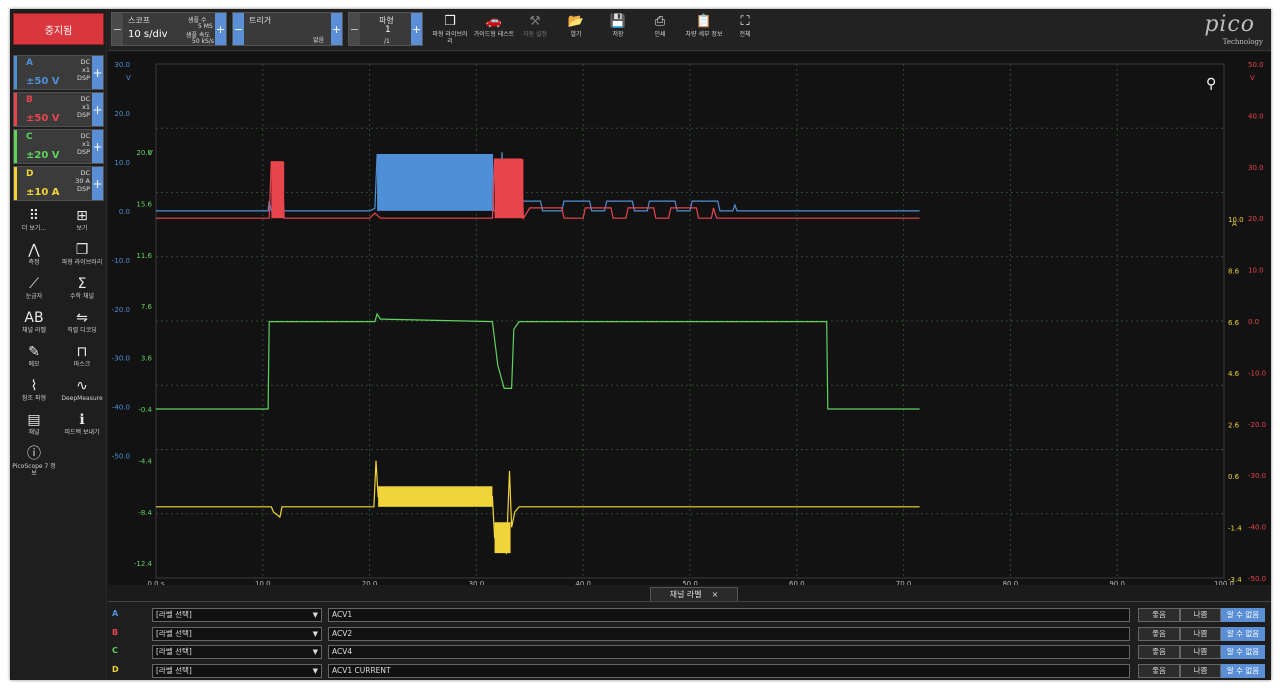 The height and width of the screenshot is (690, 1280). What do you see at coordinates (535, 34) in the screenshot?
I see `toolbar-button-label: 자동 설정` at bounding box center [535, 34].